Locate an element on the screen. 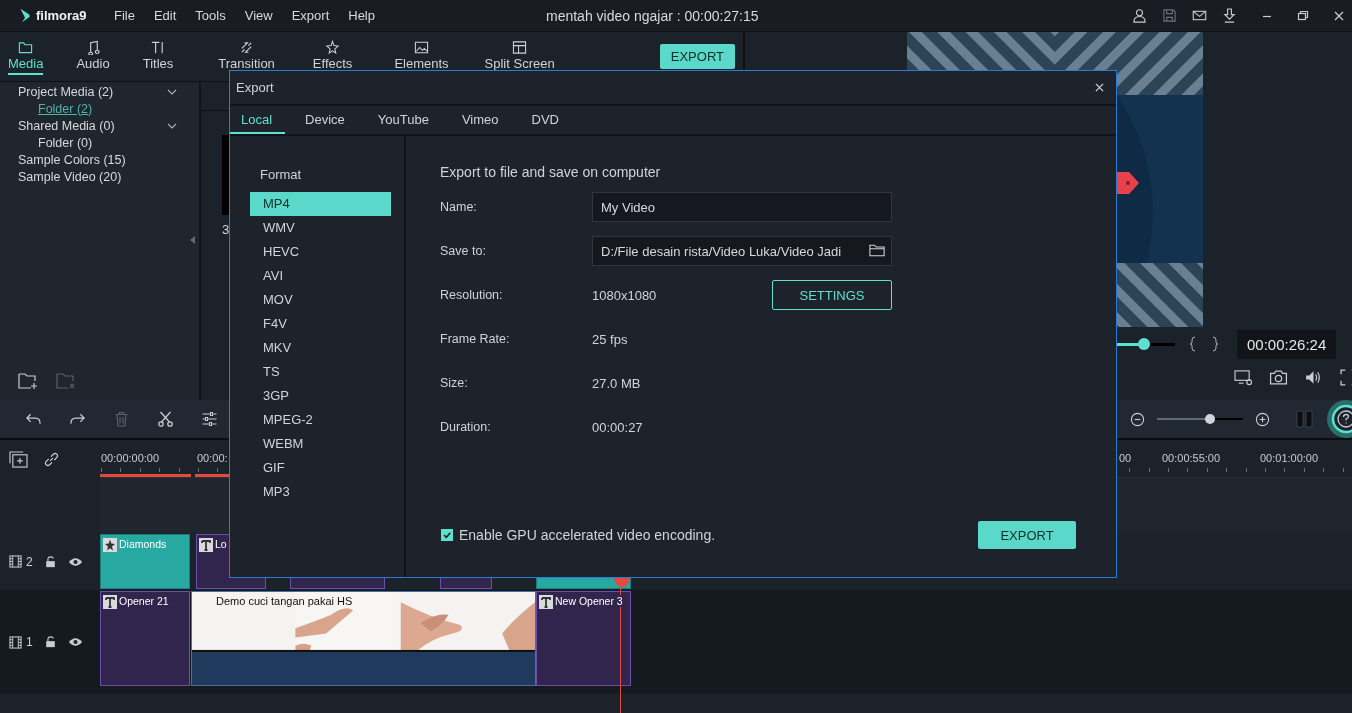 This screenshot has height=713, width=1352. redo-icon is located at coordinates (77, 419).